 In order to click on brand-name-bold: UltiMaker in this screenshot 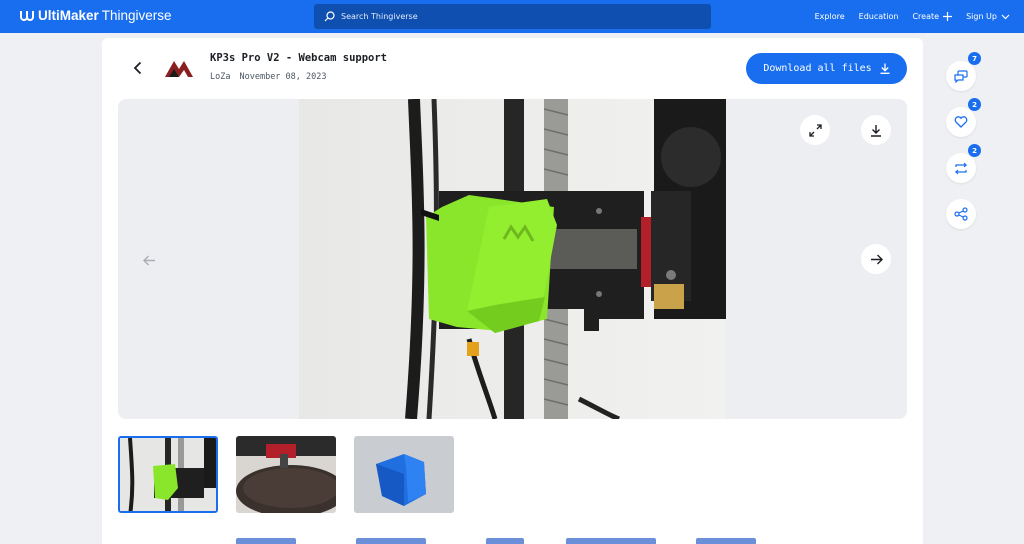, I will do `click(68, 15)`.